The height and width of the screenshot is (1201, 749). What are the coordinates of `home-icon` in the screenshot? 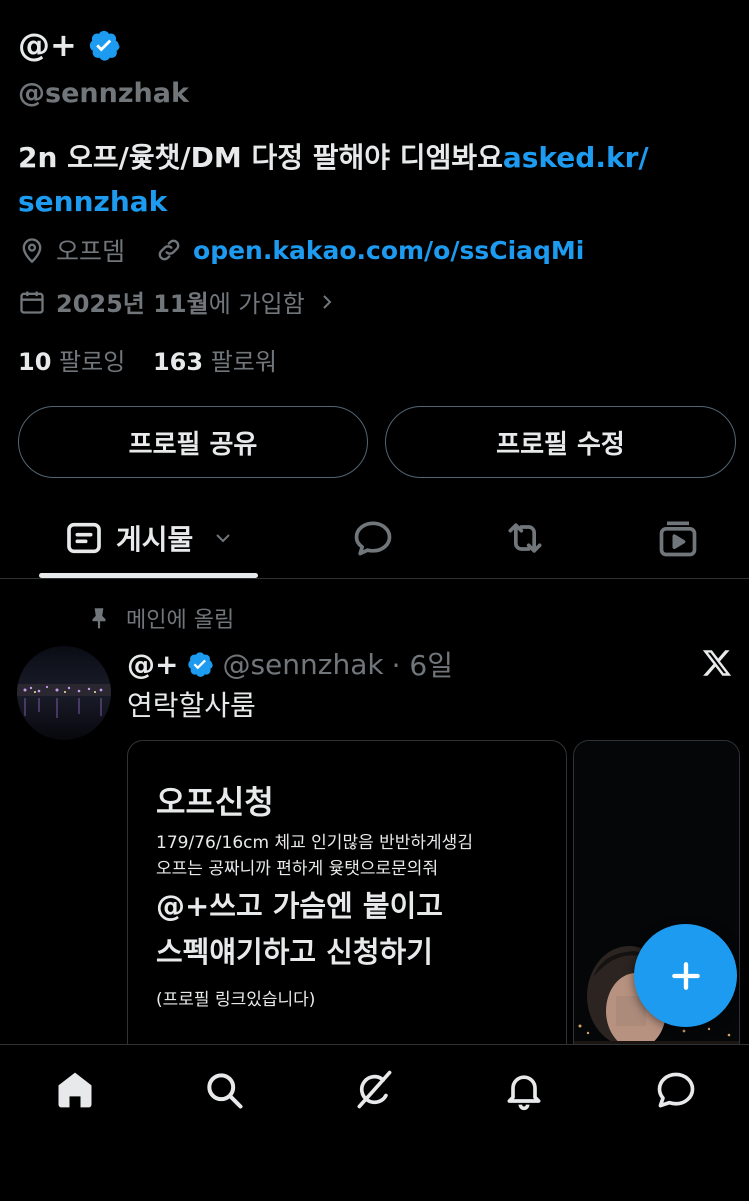 It's located at (75, 1090).